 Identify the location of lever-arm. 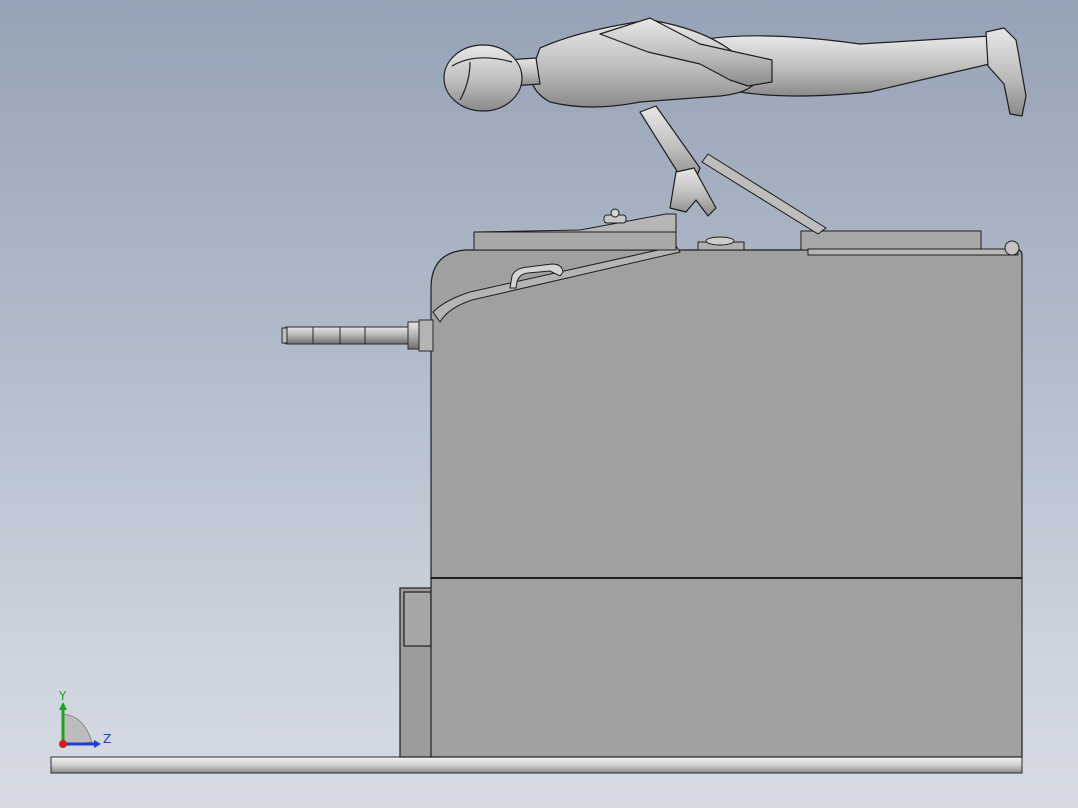
(764, 194).